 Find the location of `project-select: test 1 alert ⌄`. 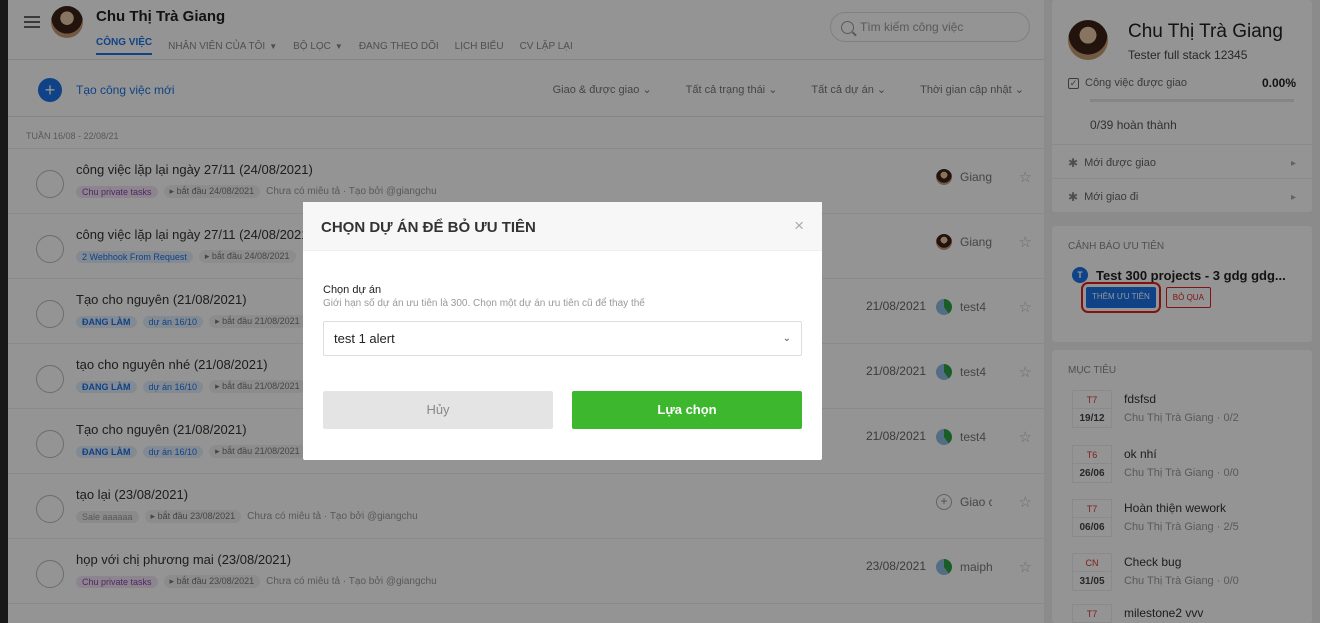

project-select: test 1 alert ⌄ is located at coordinates (562, 338).